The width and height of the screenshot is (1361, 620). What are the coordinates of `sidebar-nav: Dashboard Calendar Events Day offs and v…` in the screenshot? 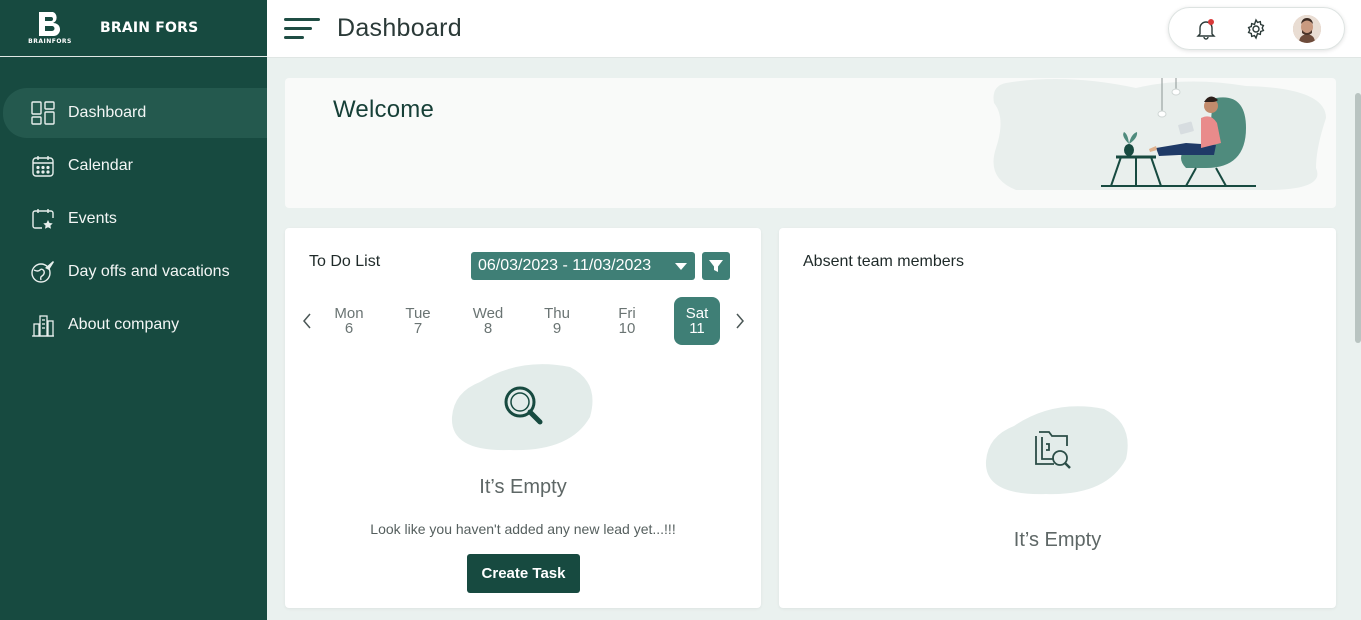 It's located at (133, 219).